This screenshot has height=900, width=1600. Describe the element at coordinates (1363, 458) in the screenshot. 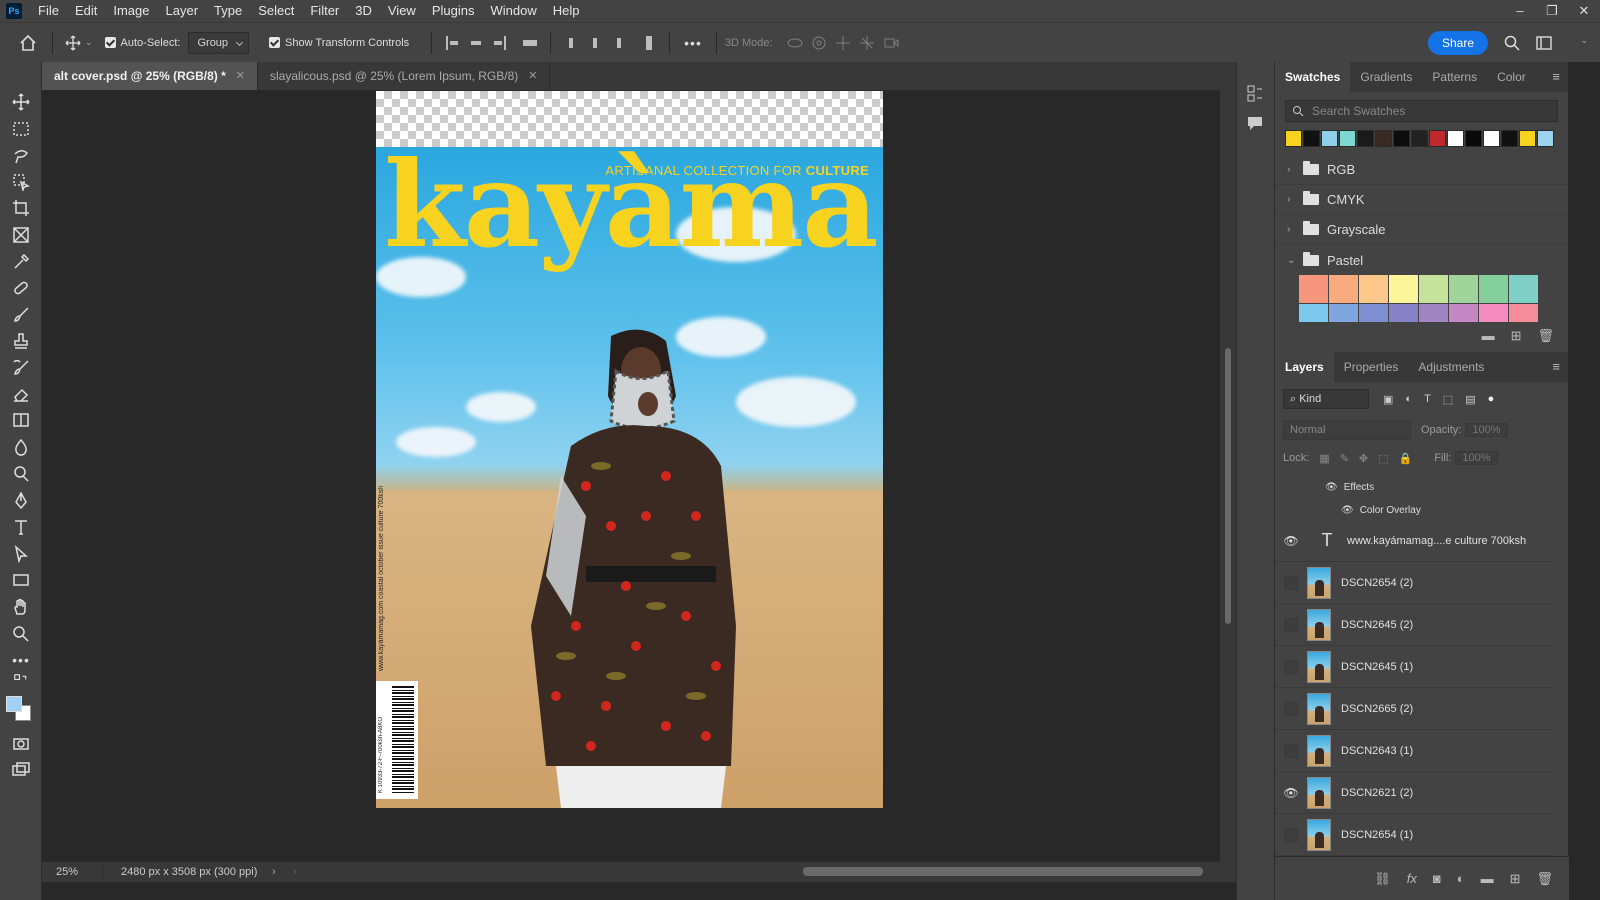

I see `lock-position-icon: ✥` at that location.